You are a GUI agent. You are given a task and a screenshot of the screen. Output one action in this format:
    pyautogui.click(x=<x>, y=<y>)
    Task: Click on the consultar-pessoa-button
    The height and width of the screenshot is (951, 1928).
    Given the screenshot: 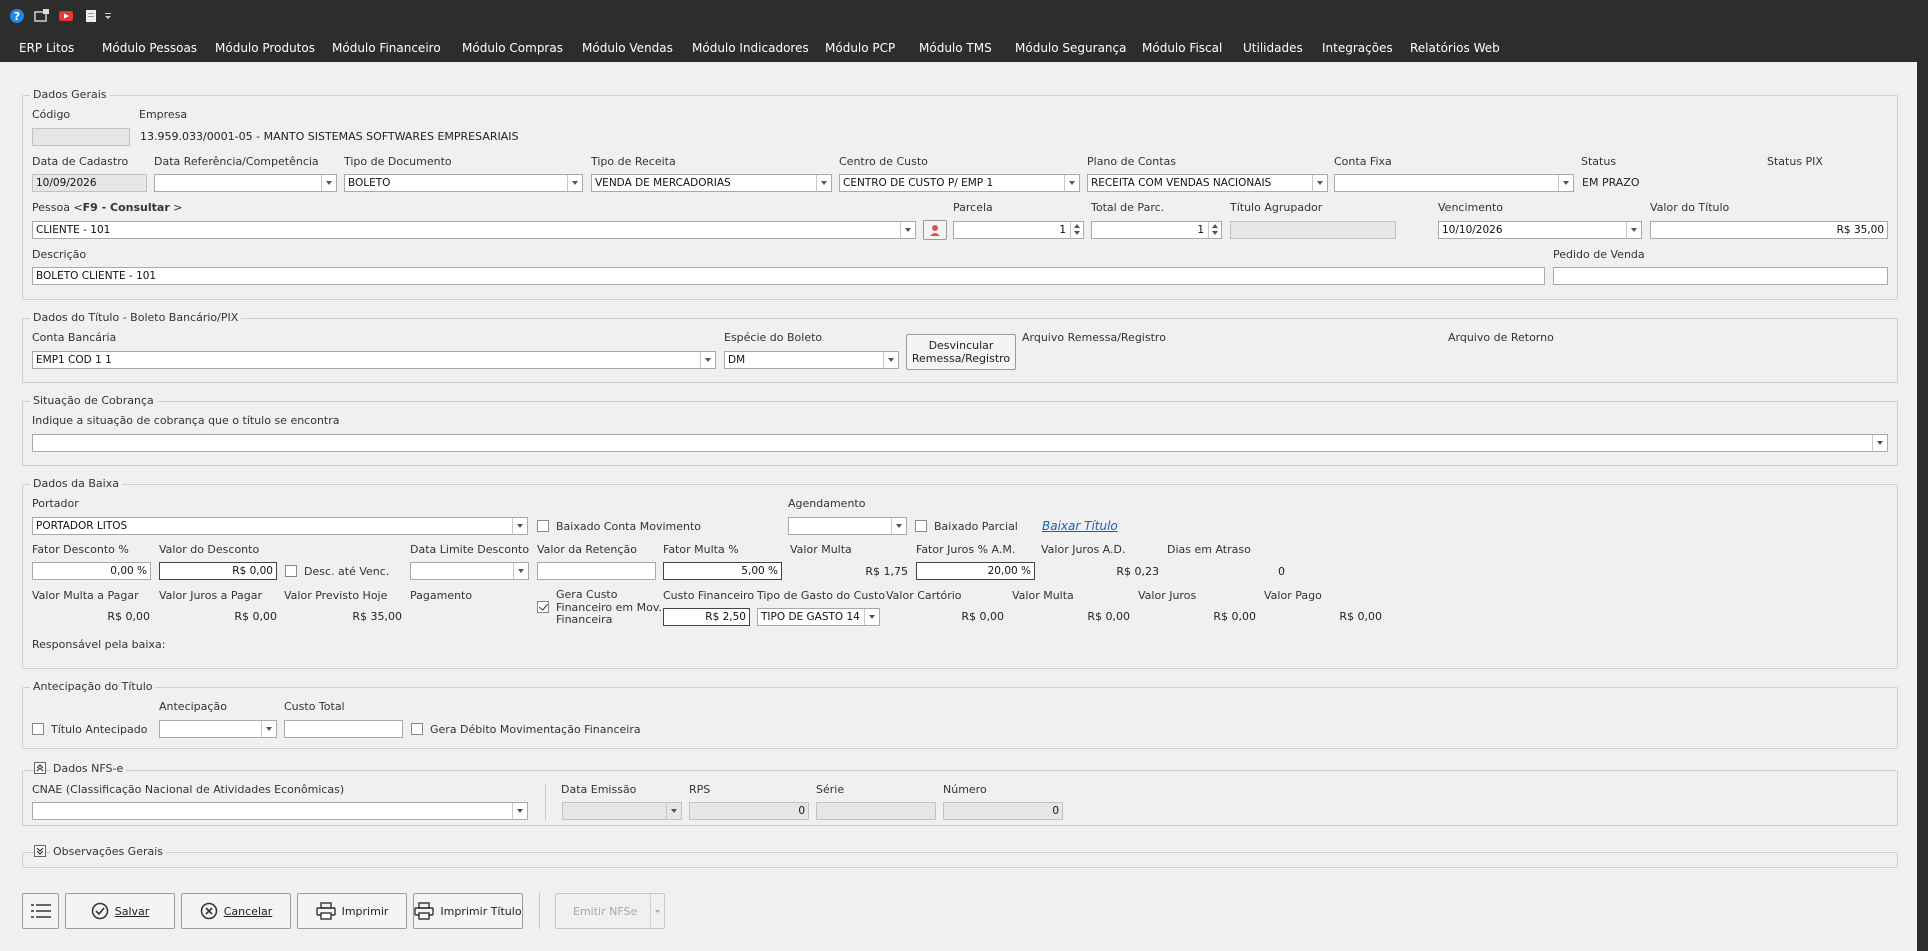 What is the action you would take?
    pyautogui.click(x=935, y=230)
    